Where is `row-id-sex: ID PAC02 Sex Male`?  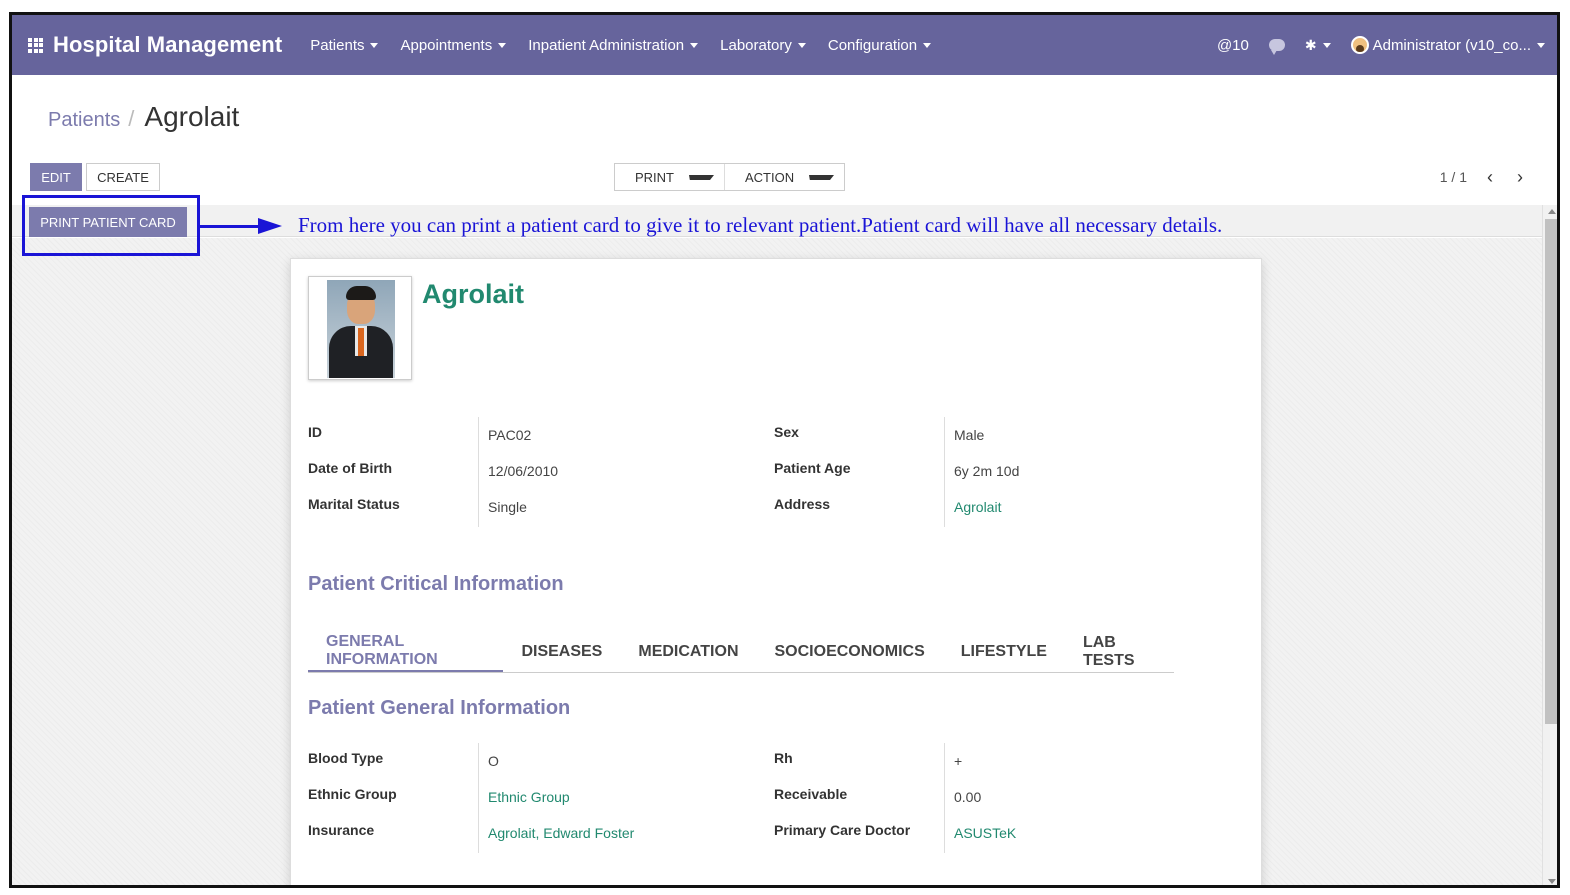 row-id-sex: ID PAC02 Sex Male is located at coordinates (748, 435).